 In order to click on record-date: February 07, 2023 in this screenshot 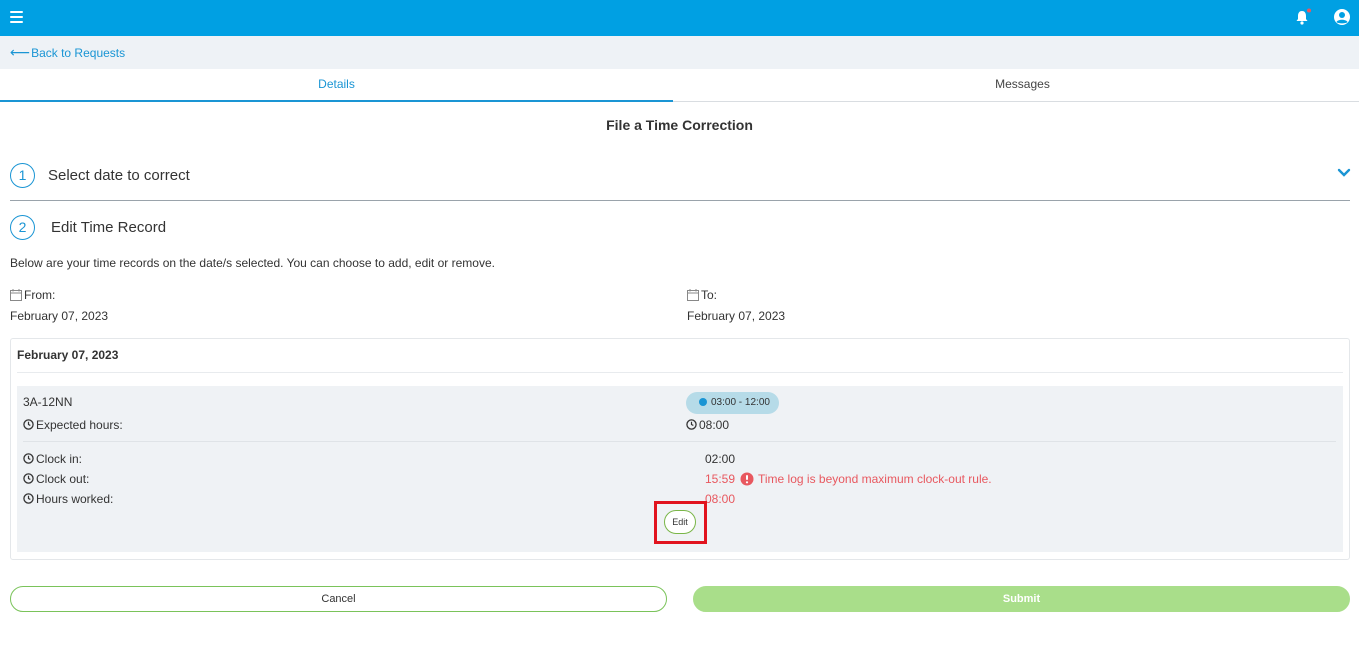, I will do `click(68, 355)`.